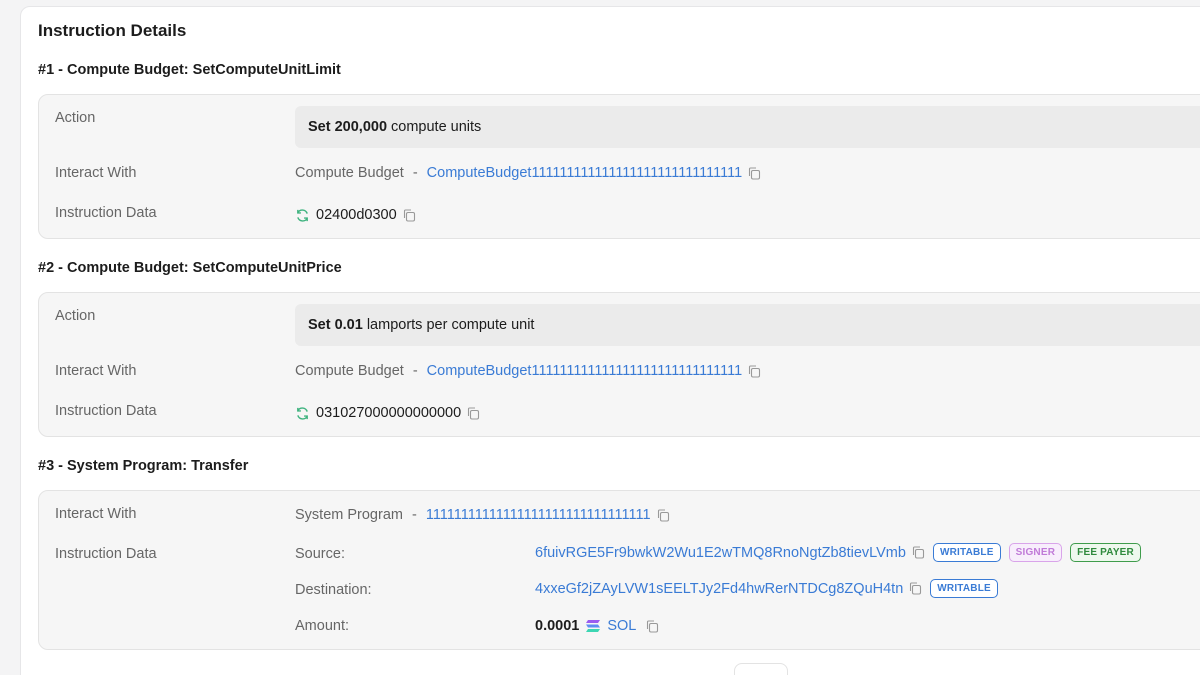 This screenshot has height=675, width=1200. What do you see at coordinates (335, 325) in the screenshot?
I see `action-bold: Set 0.01` at bounding box center [335, 325].